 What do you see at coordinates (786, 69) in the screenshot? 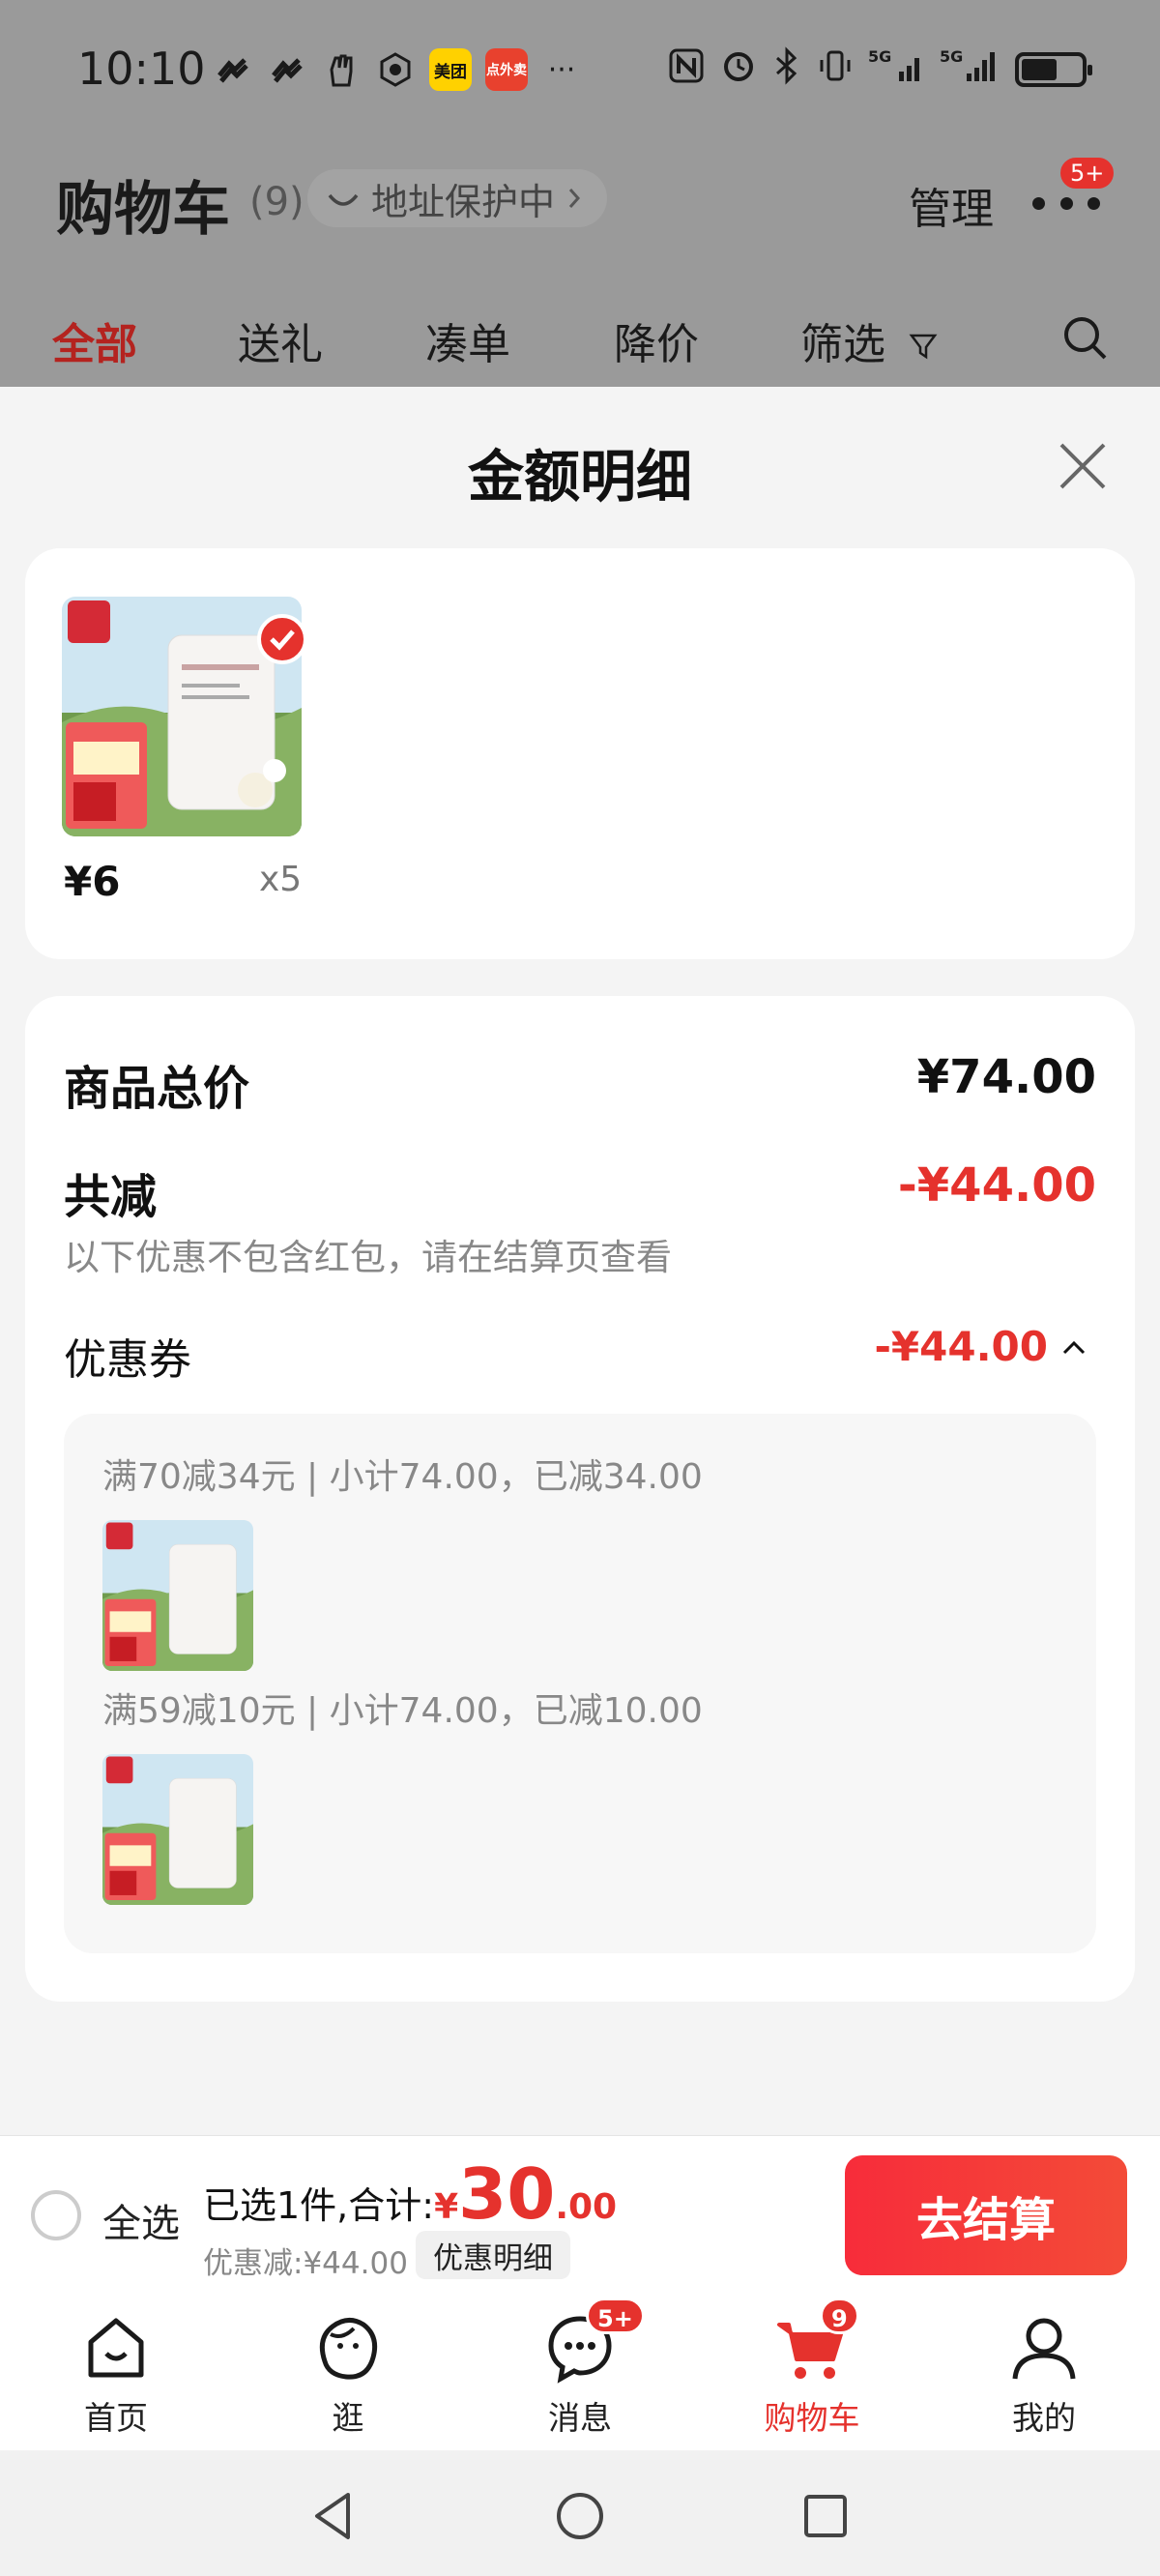
I see `bluetooth-icon` at bounding box center [786, 69].